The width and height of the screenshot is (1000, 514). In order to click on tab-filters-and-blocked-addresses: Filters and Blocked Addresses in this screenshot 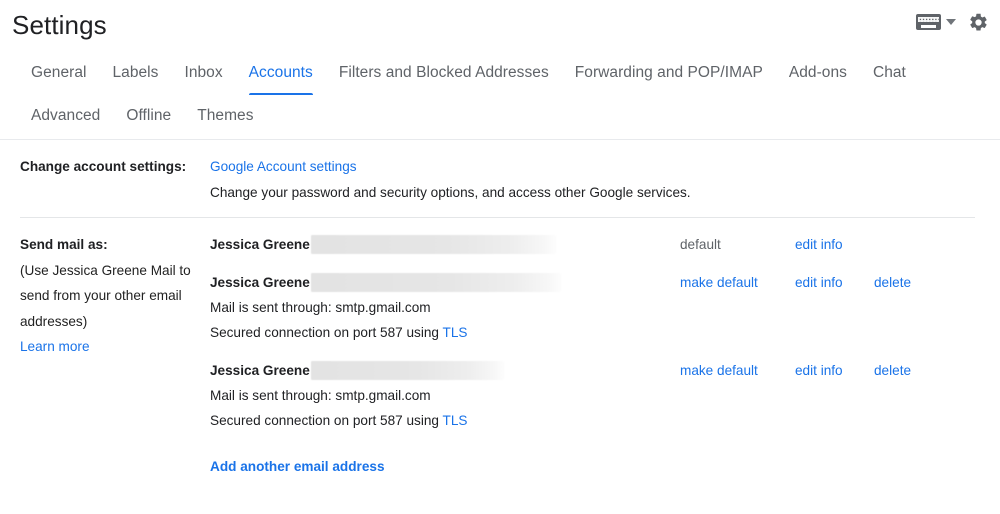, I will do `click(444, 73)`.